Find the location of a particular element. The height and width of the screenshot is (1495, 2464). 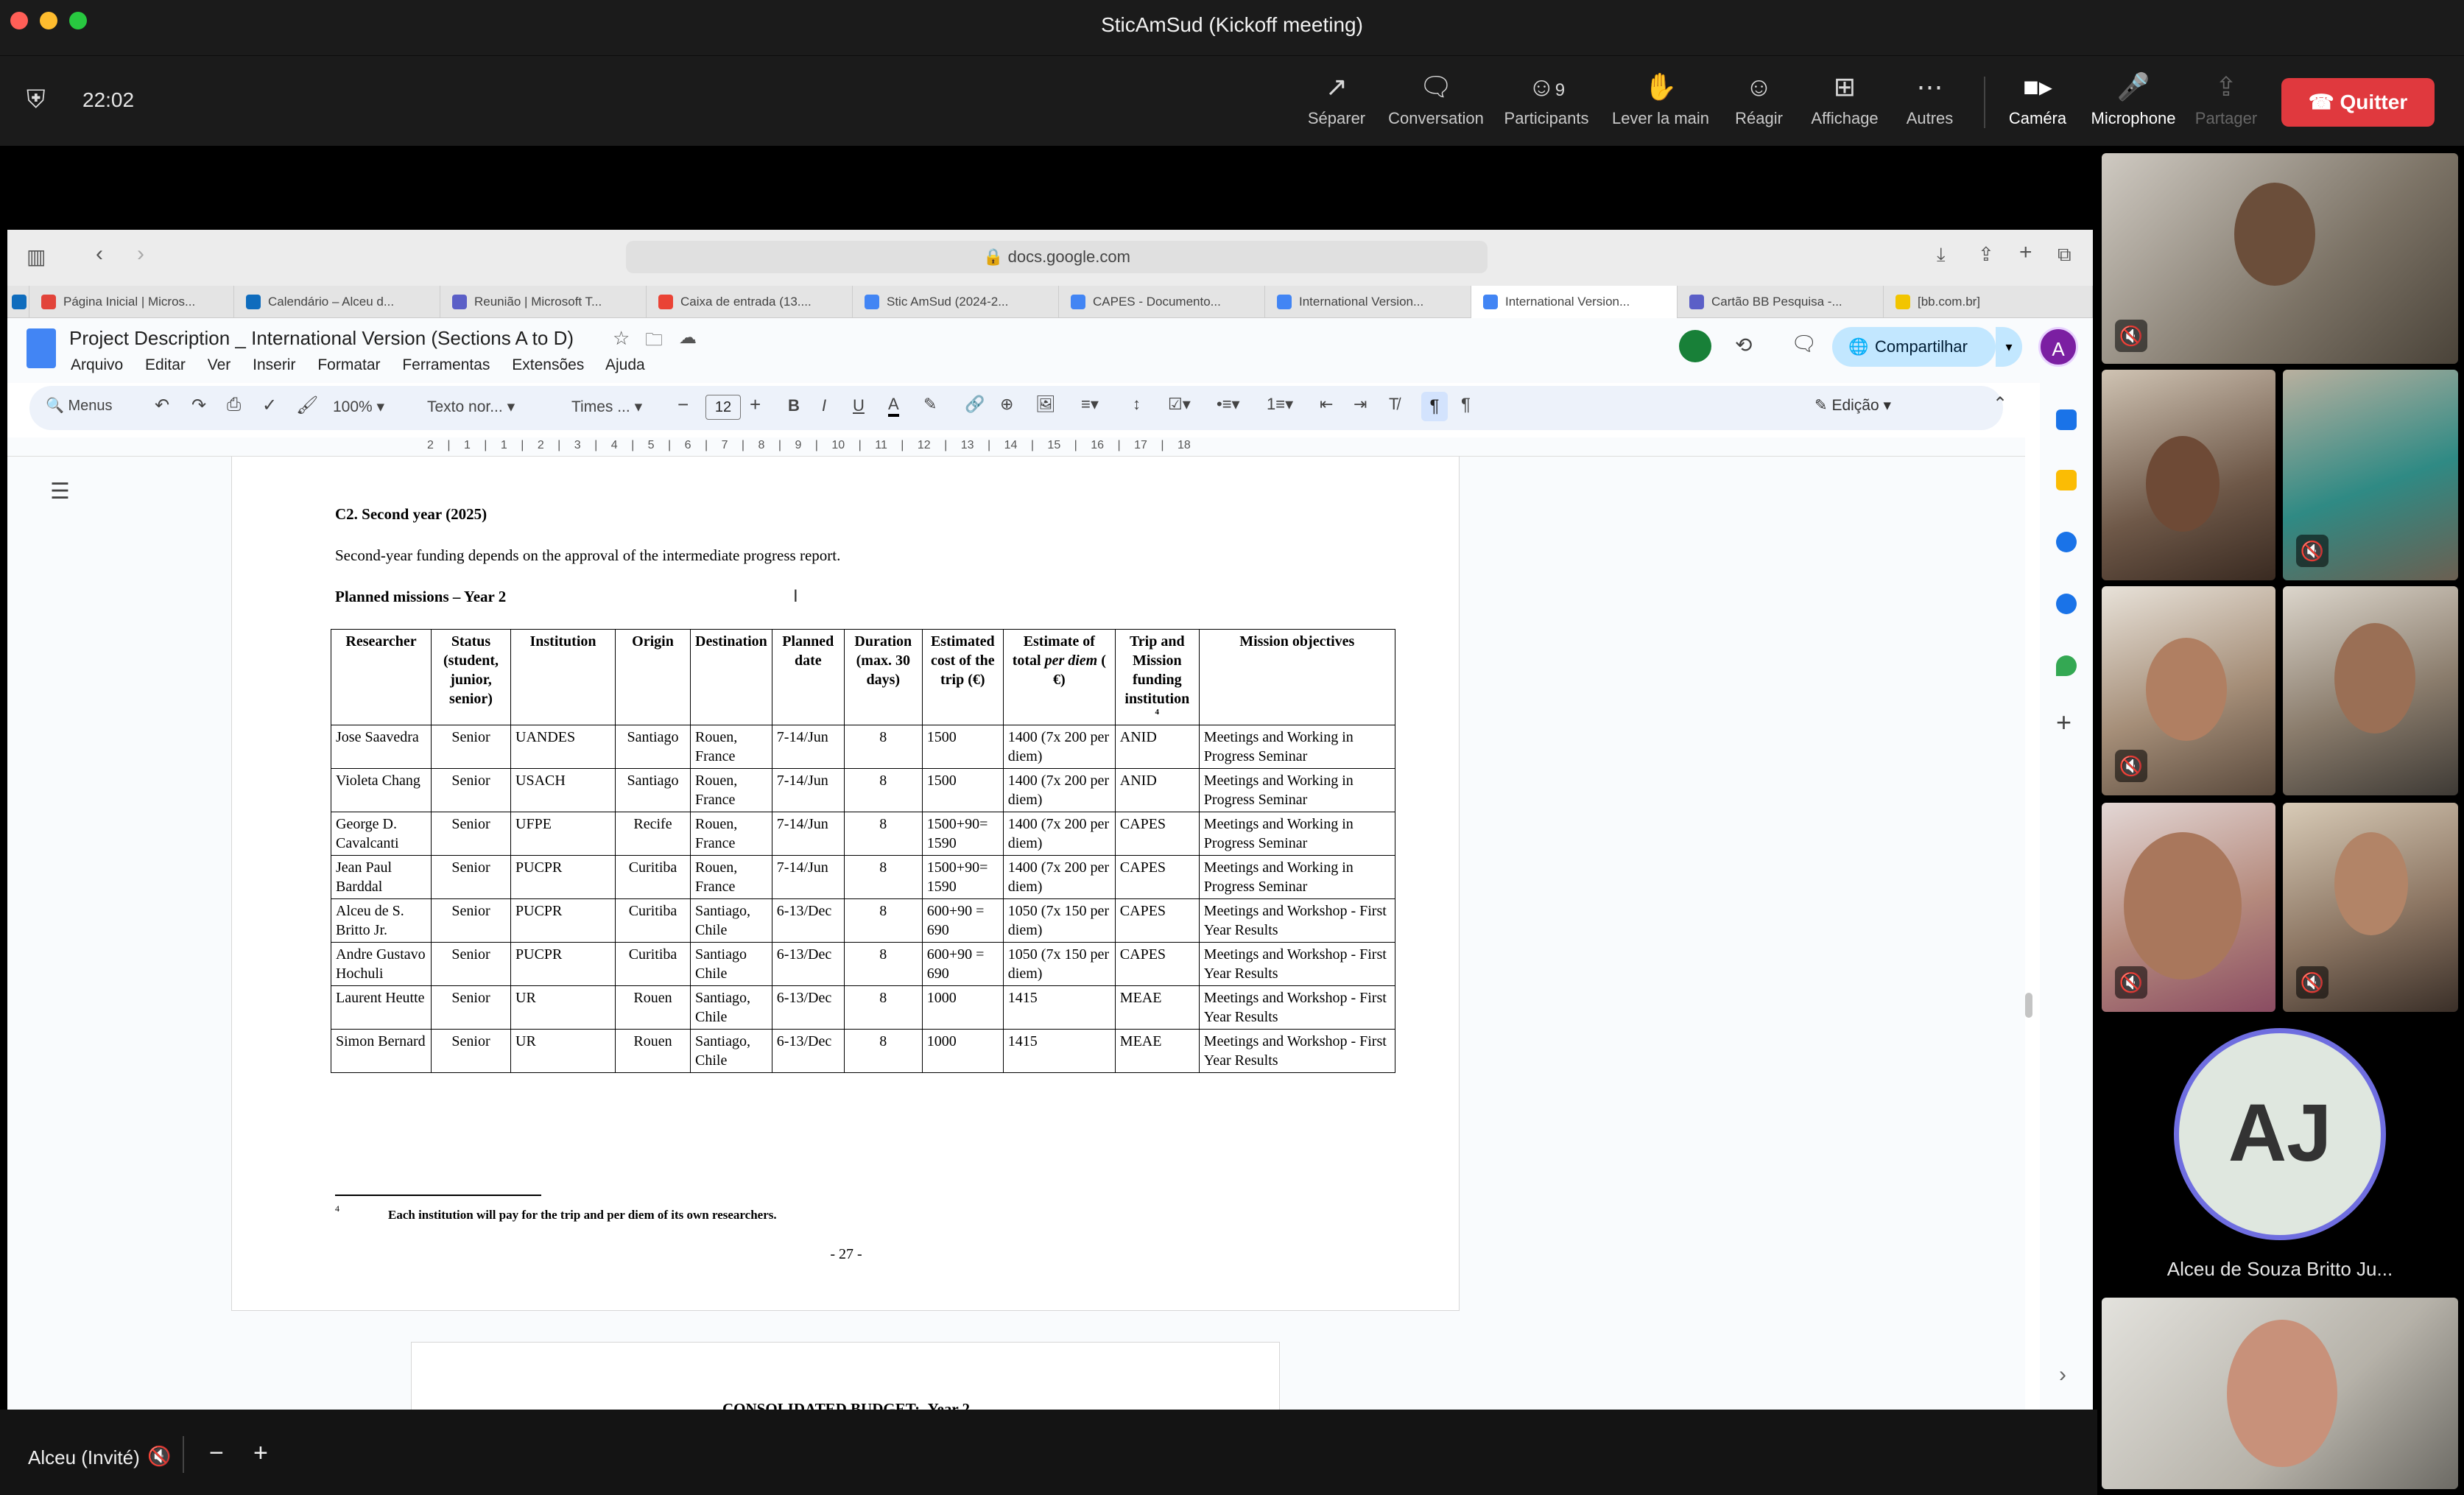

table-cell: Jose Saavedra is located at coordinates (382, 747).